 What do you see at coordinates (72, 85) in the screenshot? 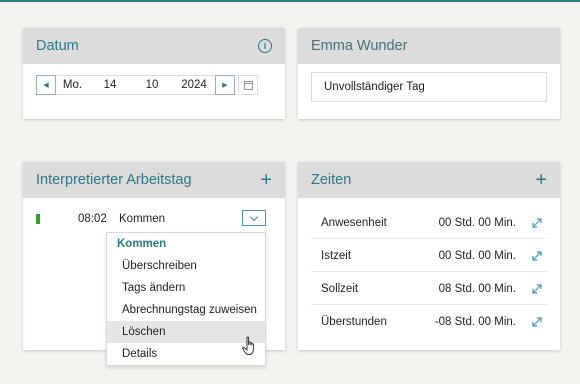
I see `weekday-field: Mo.` at bounding box center [72, 85].